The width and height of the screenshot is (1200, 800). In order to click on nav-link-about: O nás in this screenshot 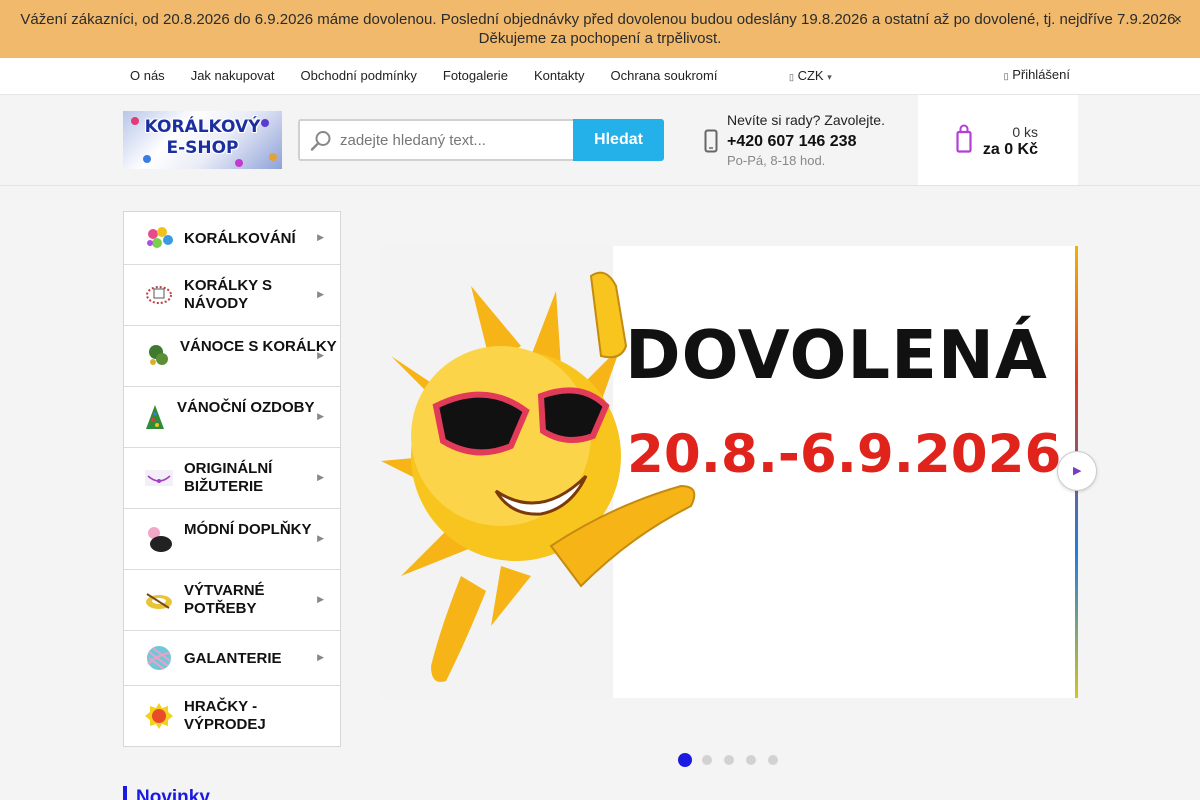, I will do `click(147, 76)`.